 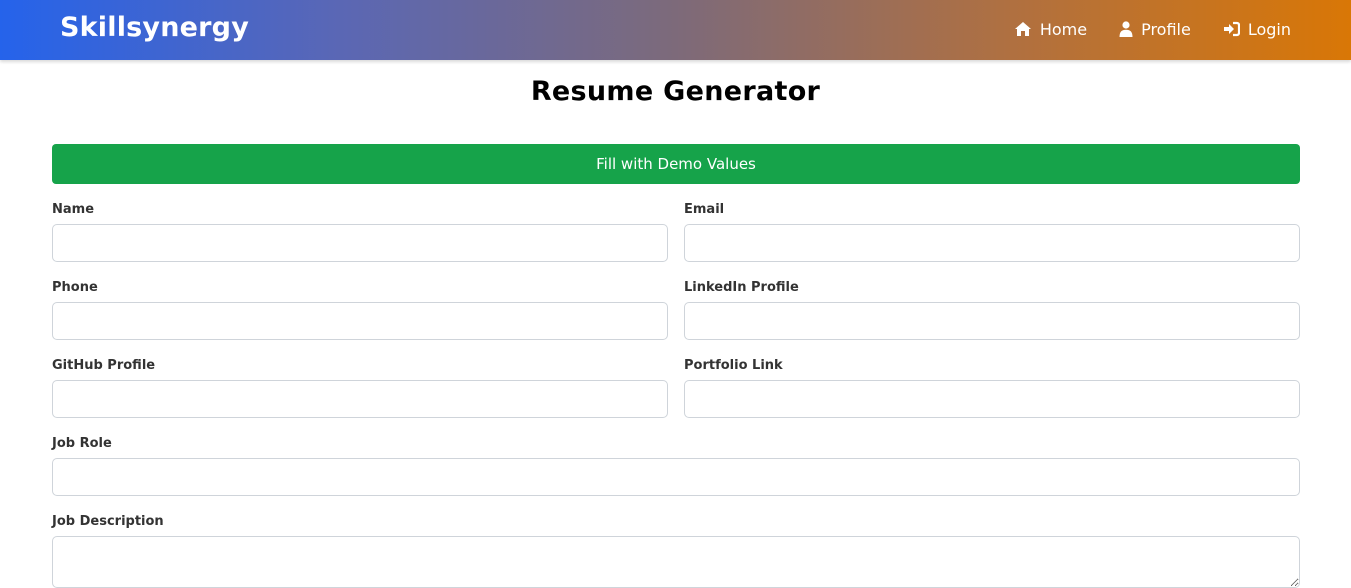 I want to click on sign-in-icon, so click(x=1231, y=29).